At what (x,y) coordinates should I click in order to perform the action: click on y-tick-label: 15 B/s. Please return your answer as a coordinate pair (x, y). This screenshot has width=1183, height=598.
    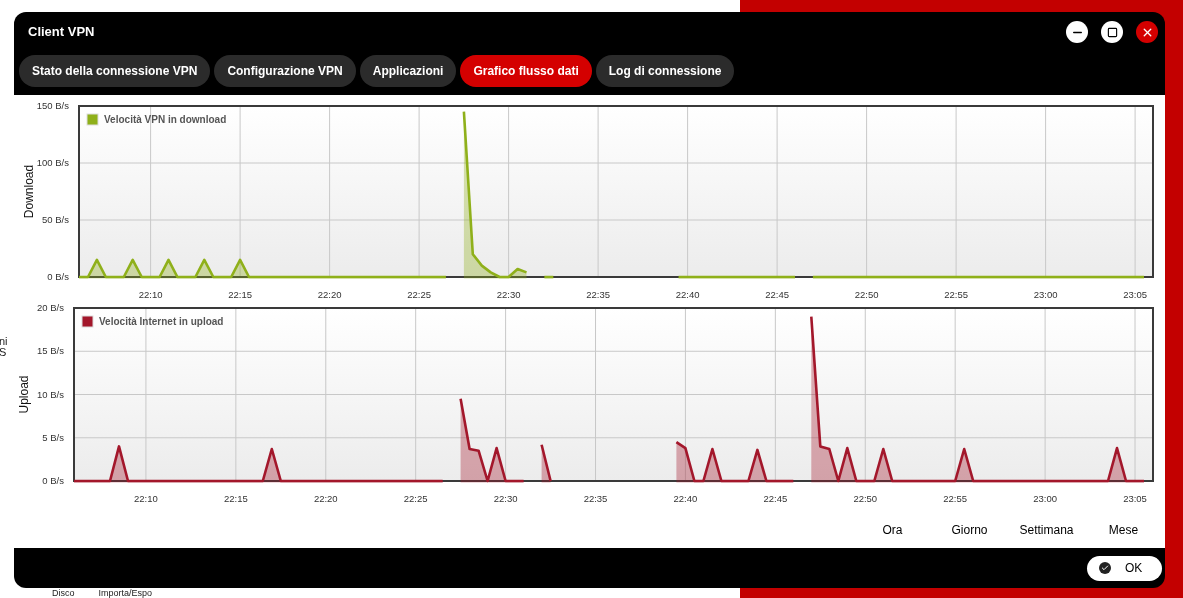
    Looking at the image, I should click on (50, 351).